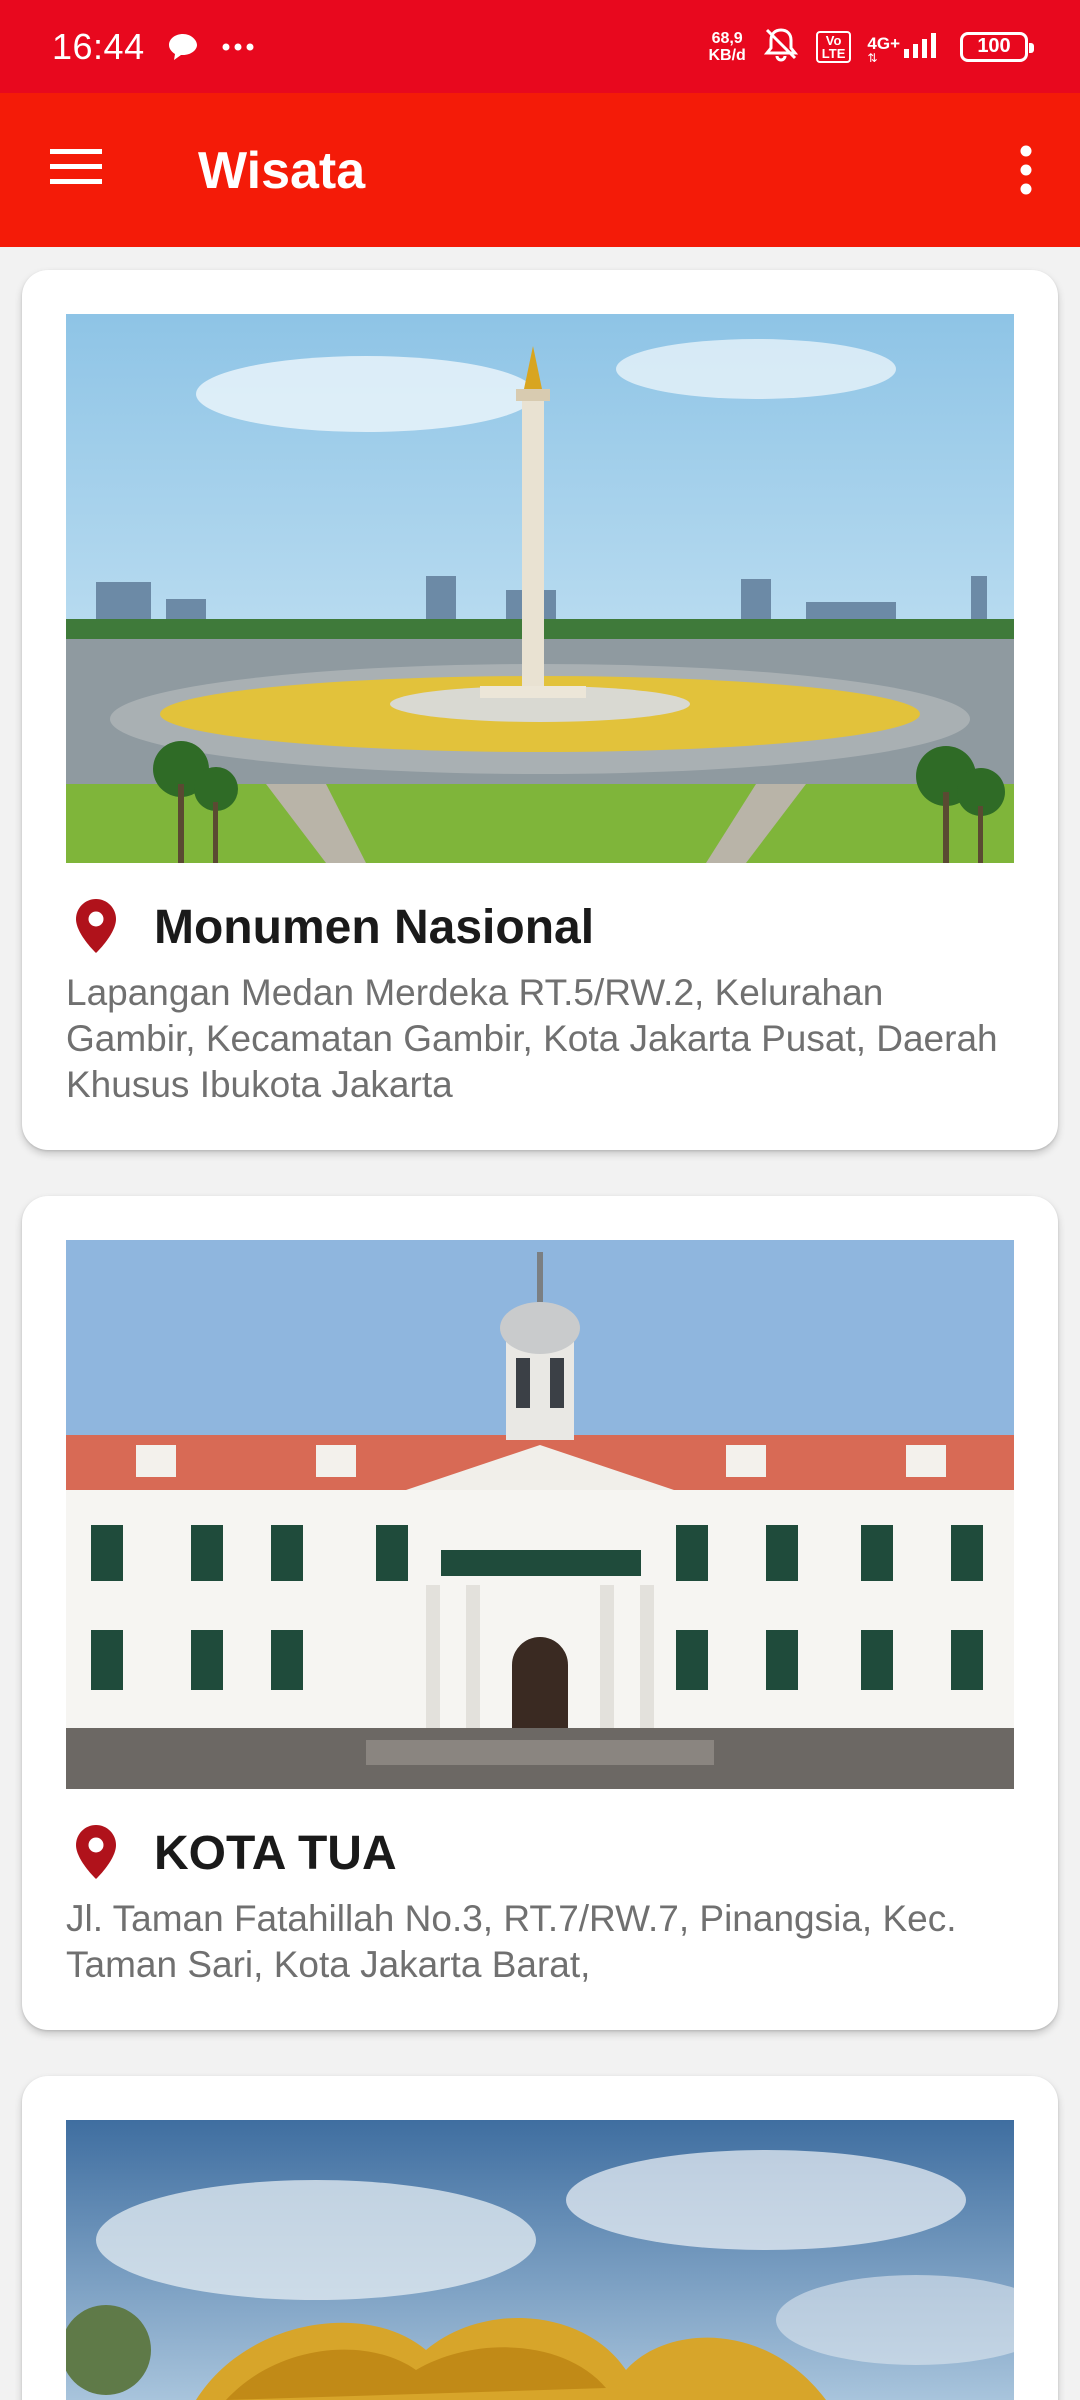  What do you see at coordinates (883, 43) in the screenshot?
I see `network-type: 4G+` at bounding box center [883, 43].